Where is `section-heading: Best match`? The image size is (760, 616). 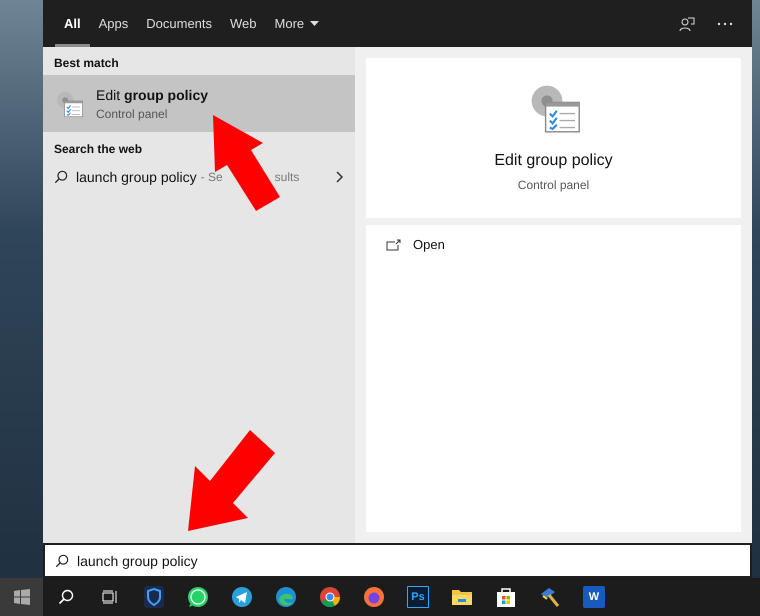 section-heading: Best match is located at coordinates (86, 63).